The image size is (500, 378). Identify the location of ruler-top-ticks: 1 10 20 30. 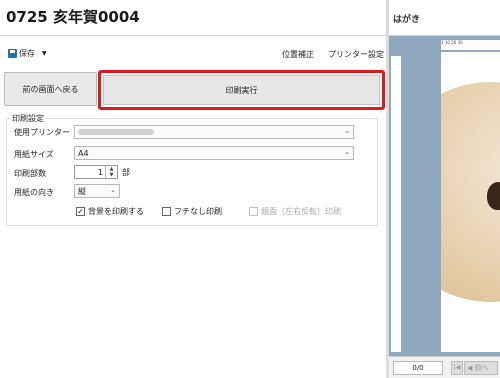
(452, 42).